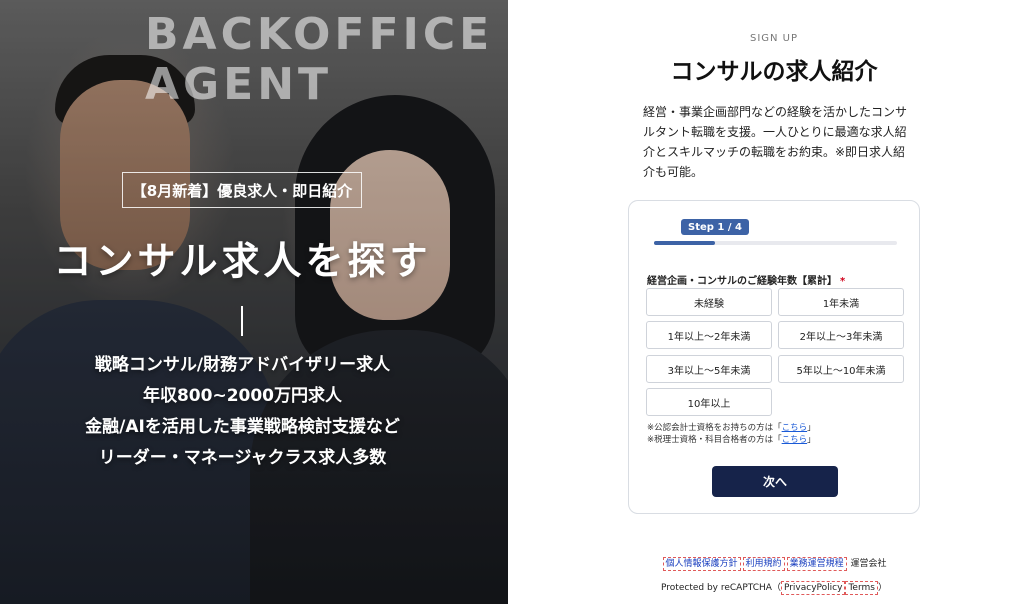 Image resolution: width=1024 pixels, height=604 pixels. What do you see at coordinates (795, 440) in the screenshot?
I see `tax-link: こちら` at bounding box center [795, 440].